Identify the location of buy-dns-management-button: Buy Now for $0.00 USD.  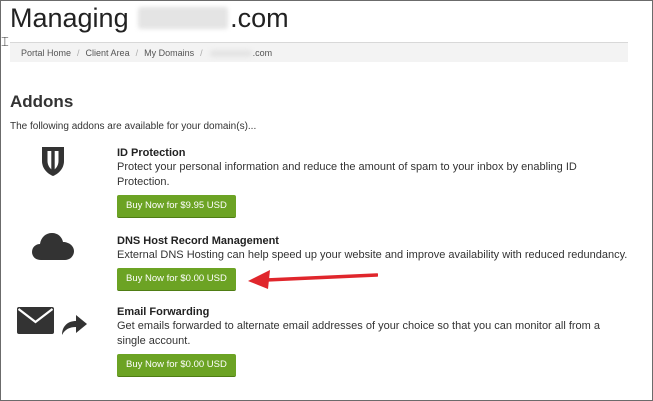
(176, 279).